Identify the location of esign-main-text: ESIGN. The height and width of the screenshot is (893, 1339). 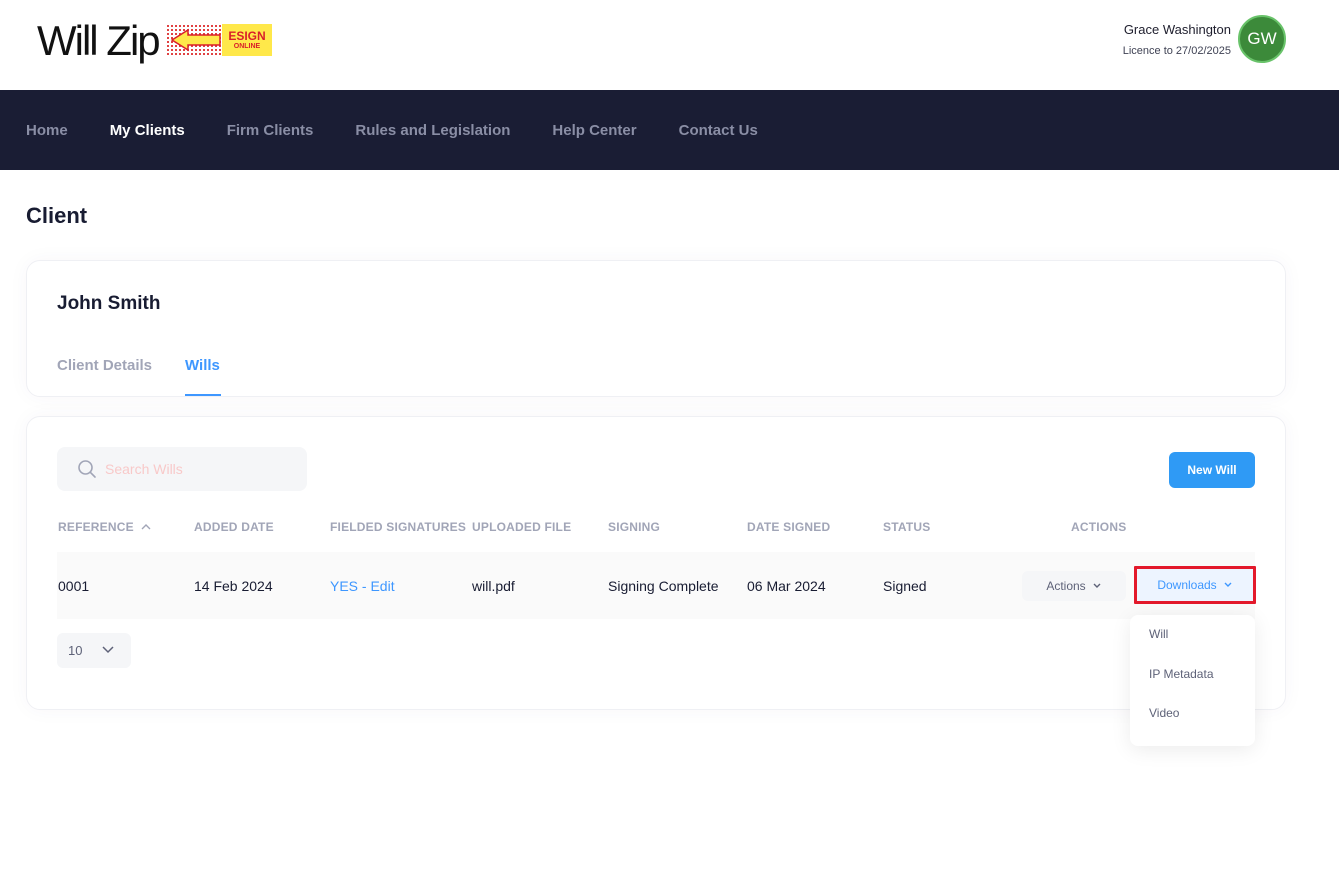
(247, 35).